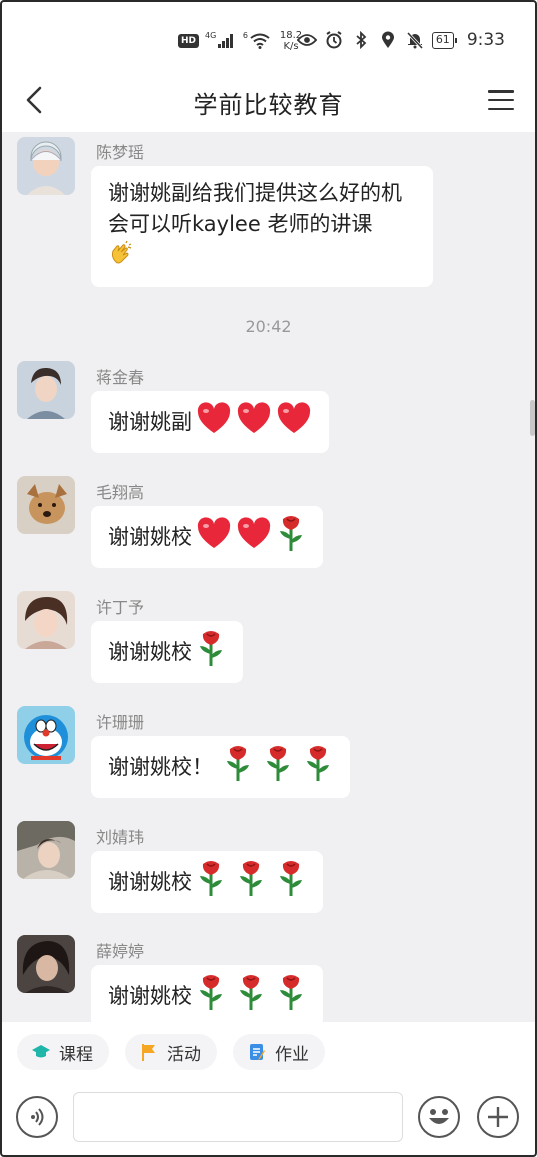 Image resolution: width=537 pixels, height=1157 pixels. I want to click on activity-label: 活动, so click(184, 1054).